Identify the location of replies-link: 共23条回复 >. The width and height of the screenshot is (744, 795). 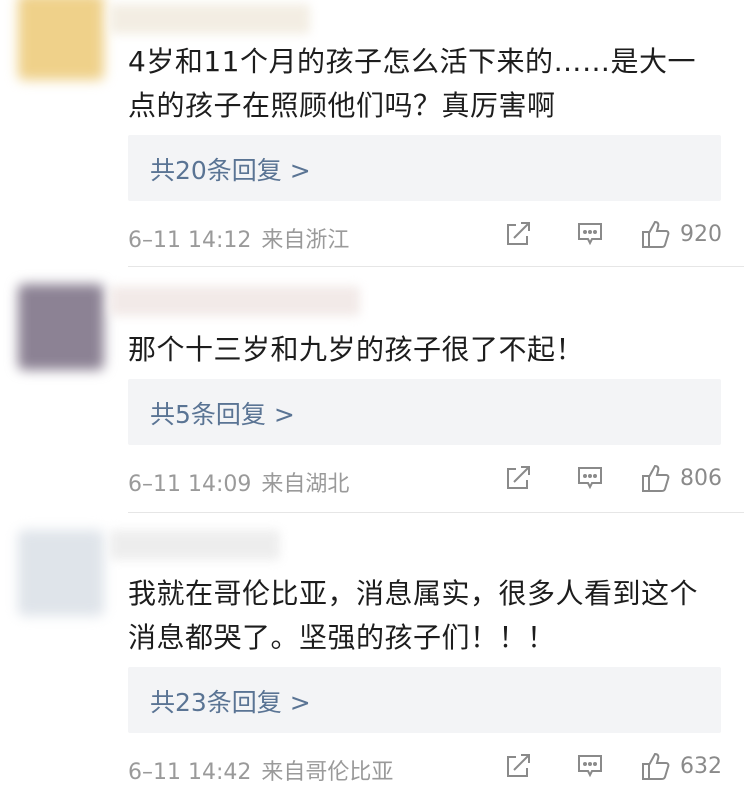
(230, 701).